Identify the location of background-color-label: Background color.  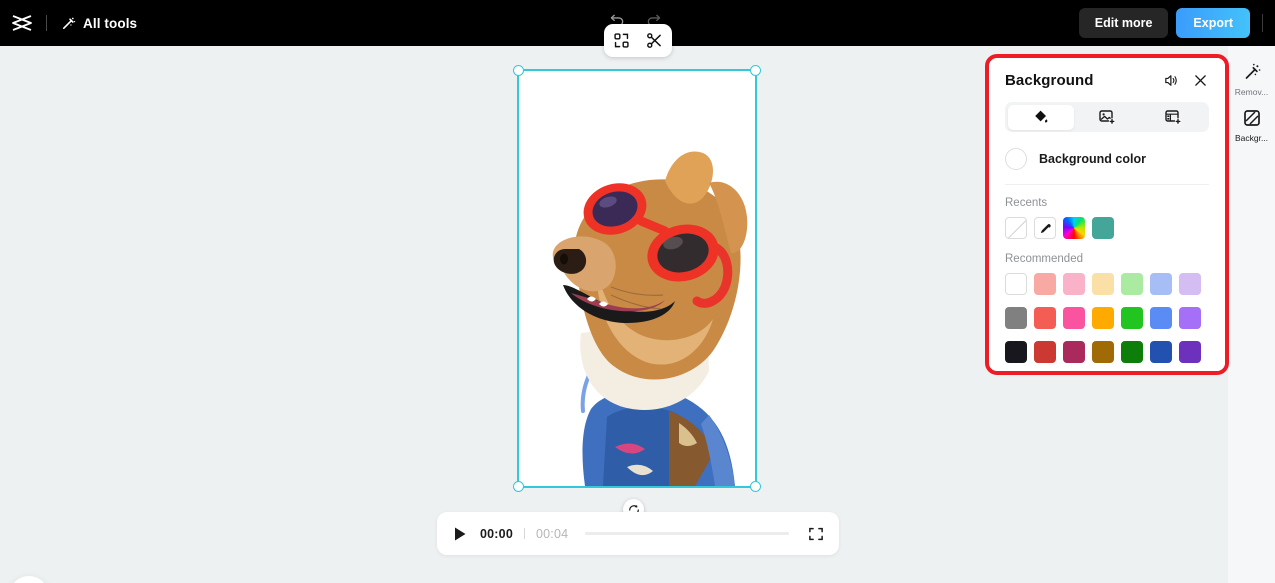
(1092, 159).